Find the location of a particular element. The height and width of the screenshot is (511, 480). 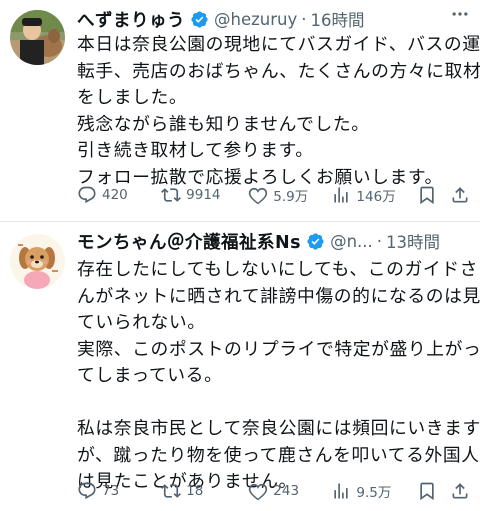

reply-count: 73 is located at coordinates (111, 491).